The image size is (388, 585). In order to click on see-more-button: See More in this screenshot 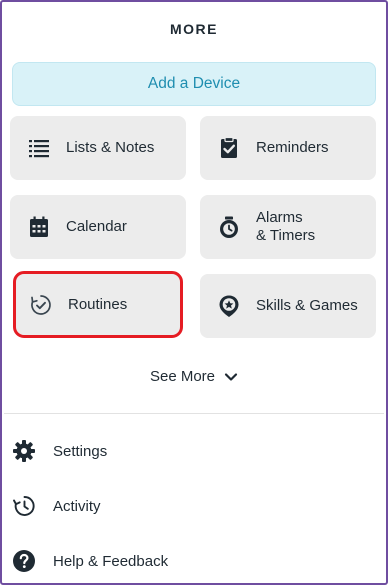, I will do `click(194, 376)`.